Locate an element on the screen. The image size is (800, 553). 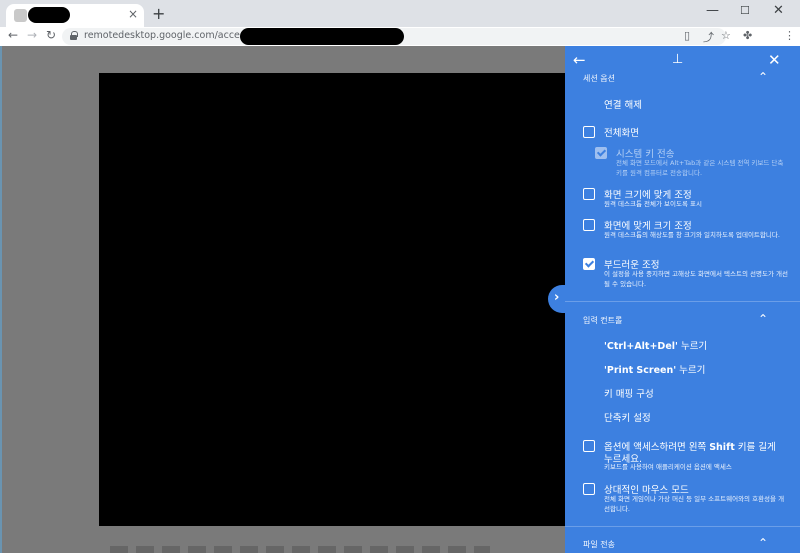
open-external-icon: ⤴ is located at coordinates (708, 37).